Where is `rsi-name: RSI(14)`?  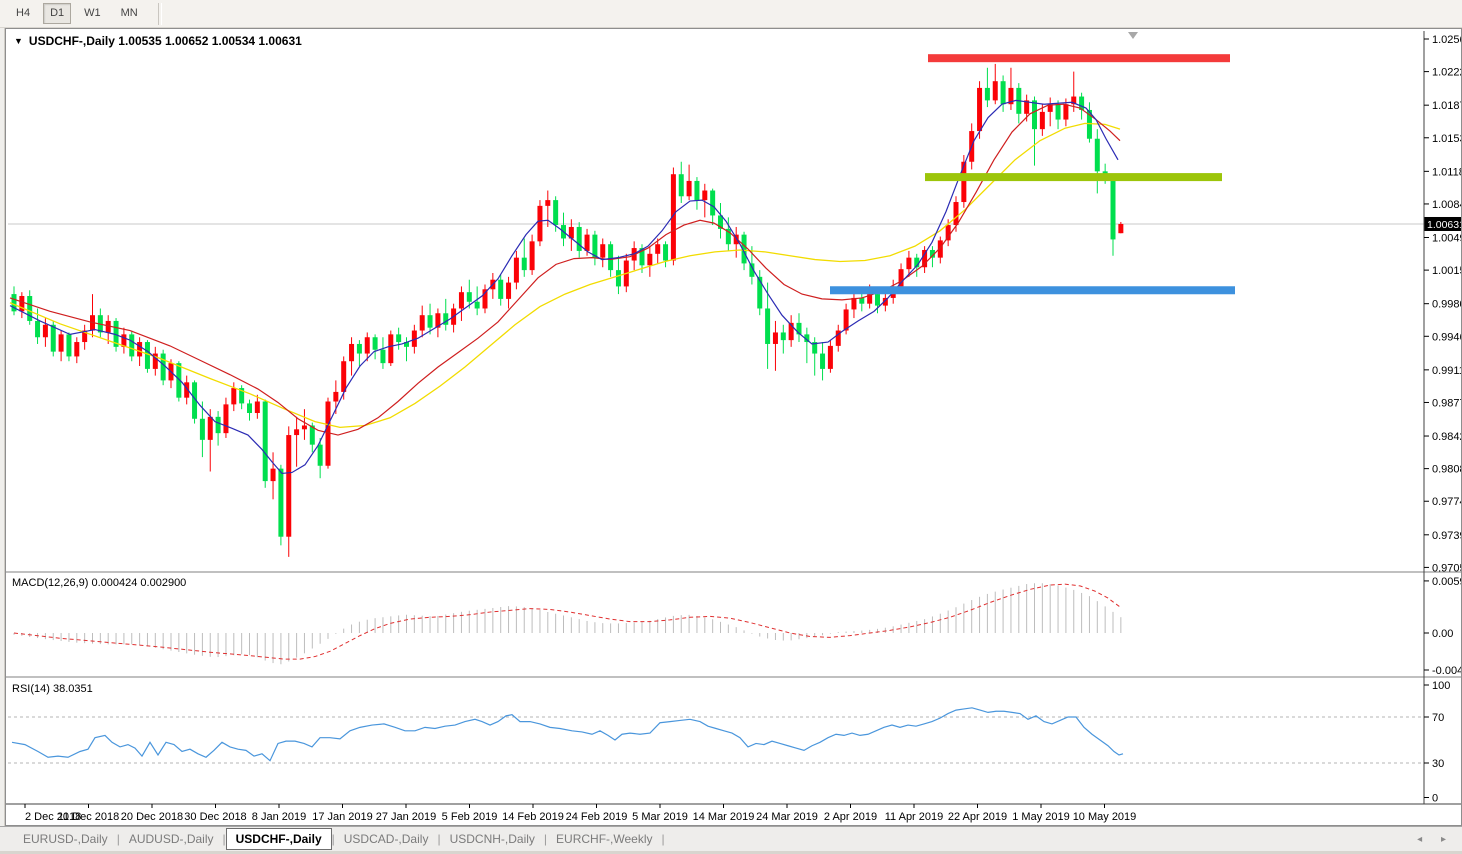 rsi-name: RSI(14) is located at coordinates (31, 689).